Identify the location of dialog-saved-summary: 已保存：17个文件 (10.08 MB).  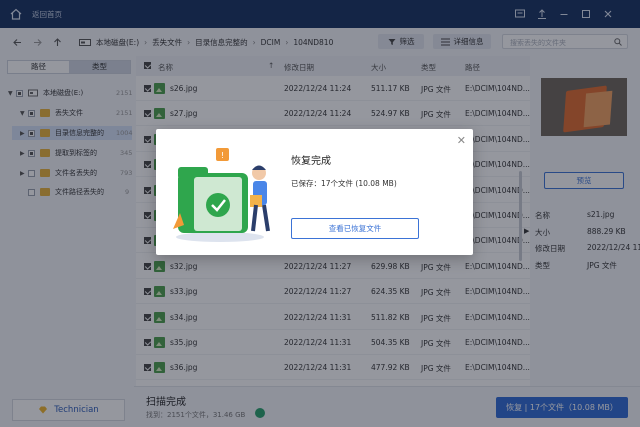
(344, 183).